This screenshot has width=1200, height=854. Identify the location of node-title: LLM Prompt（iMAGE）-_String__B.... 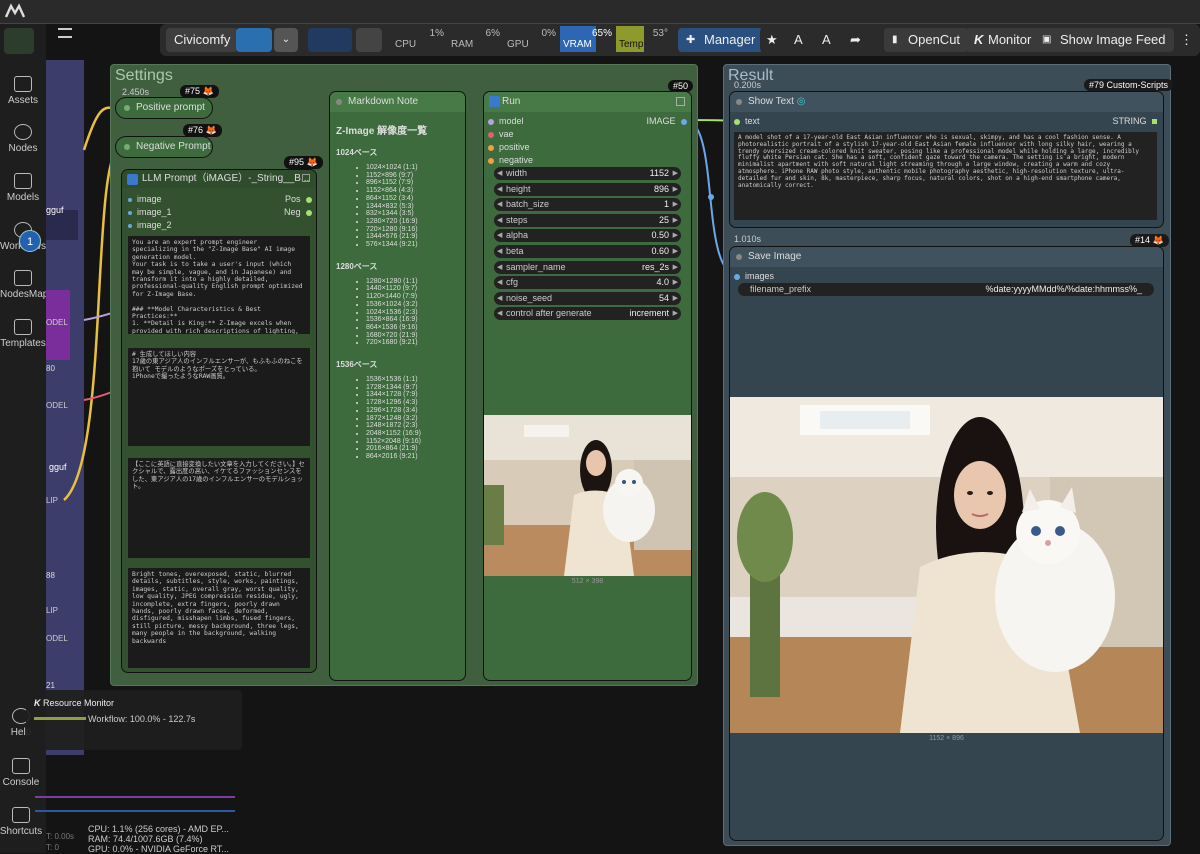
(226, 178).